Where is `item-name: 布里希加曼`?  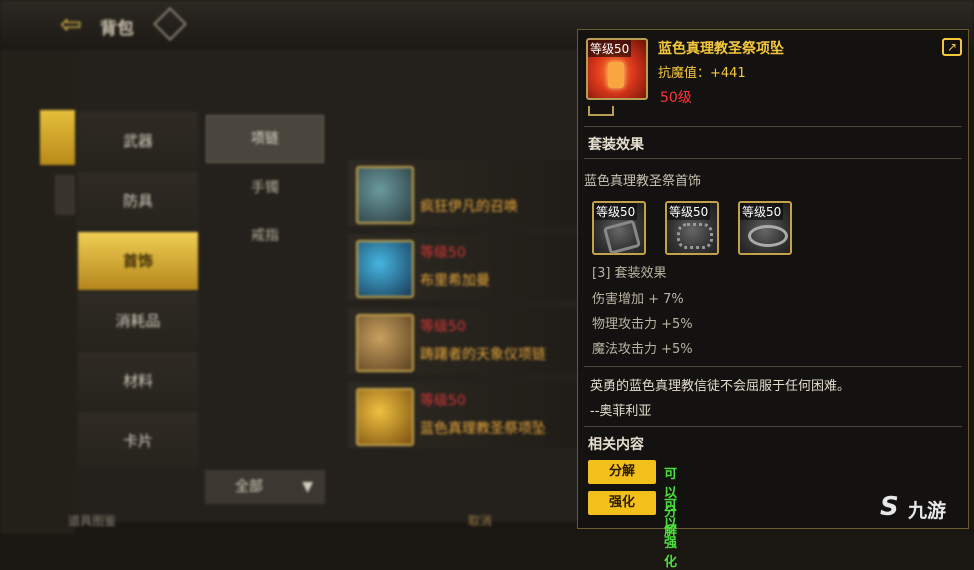 item-name: 布里希加曼 is located at coordinates (455, 281).